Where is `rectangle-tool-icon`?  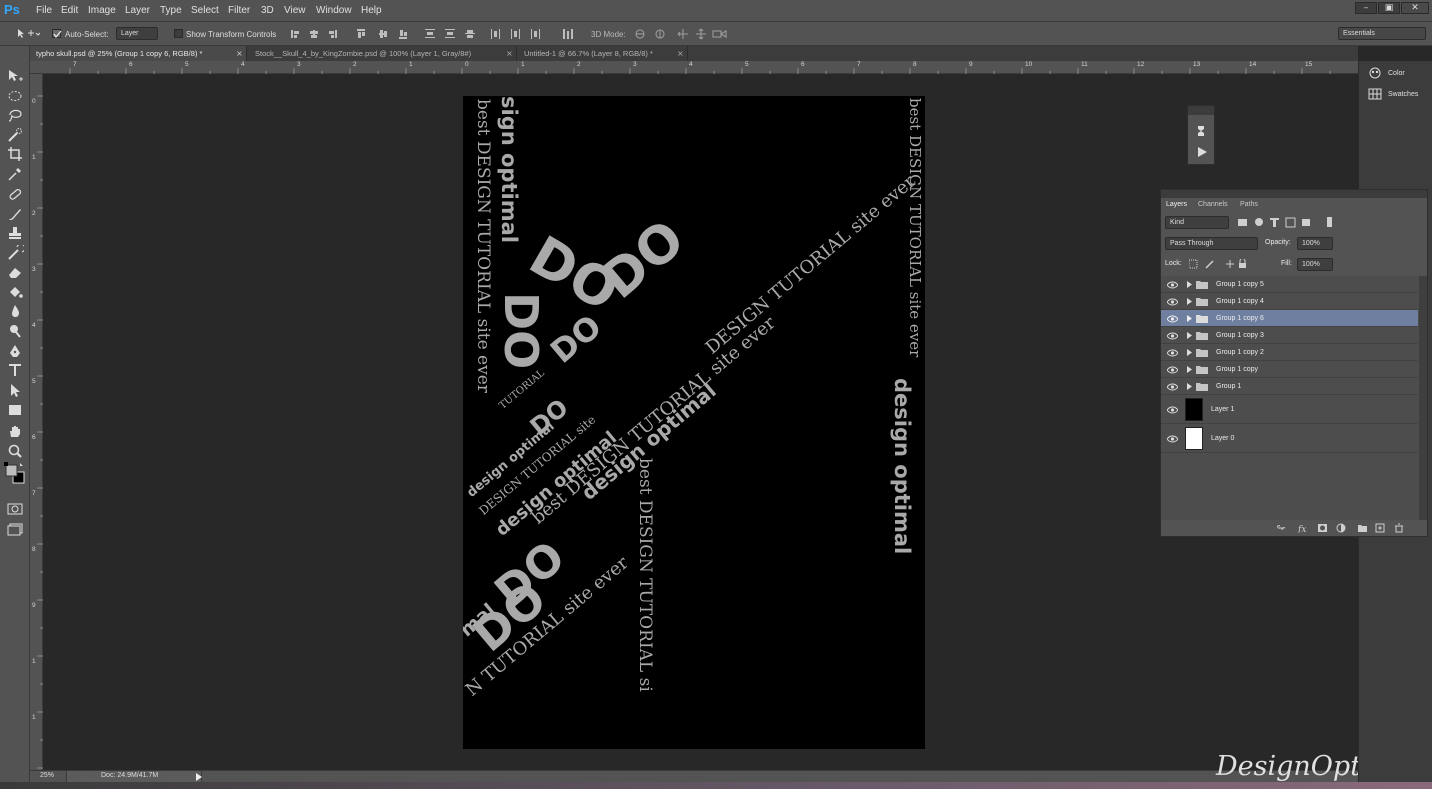
rectangle-tool-icon is located at coordinates (15, 410).